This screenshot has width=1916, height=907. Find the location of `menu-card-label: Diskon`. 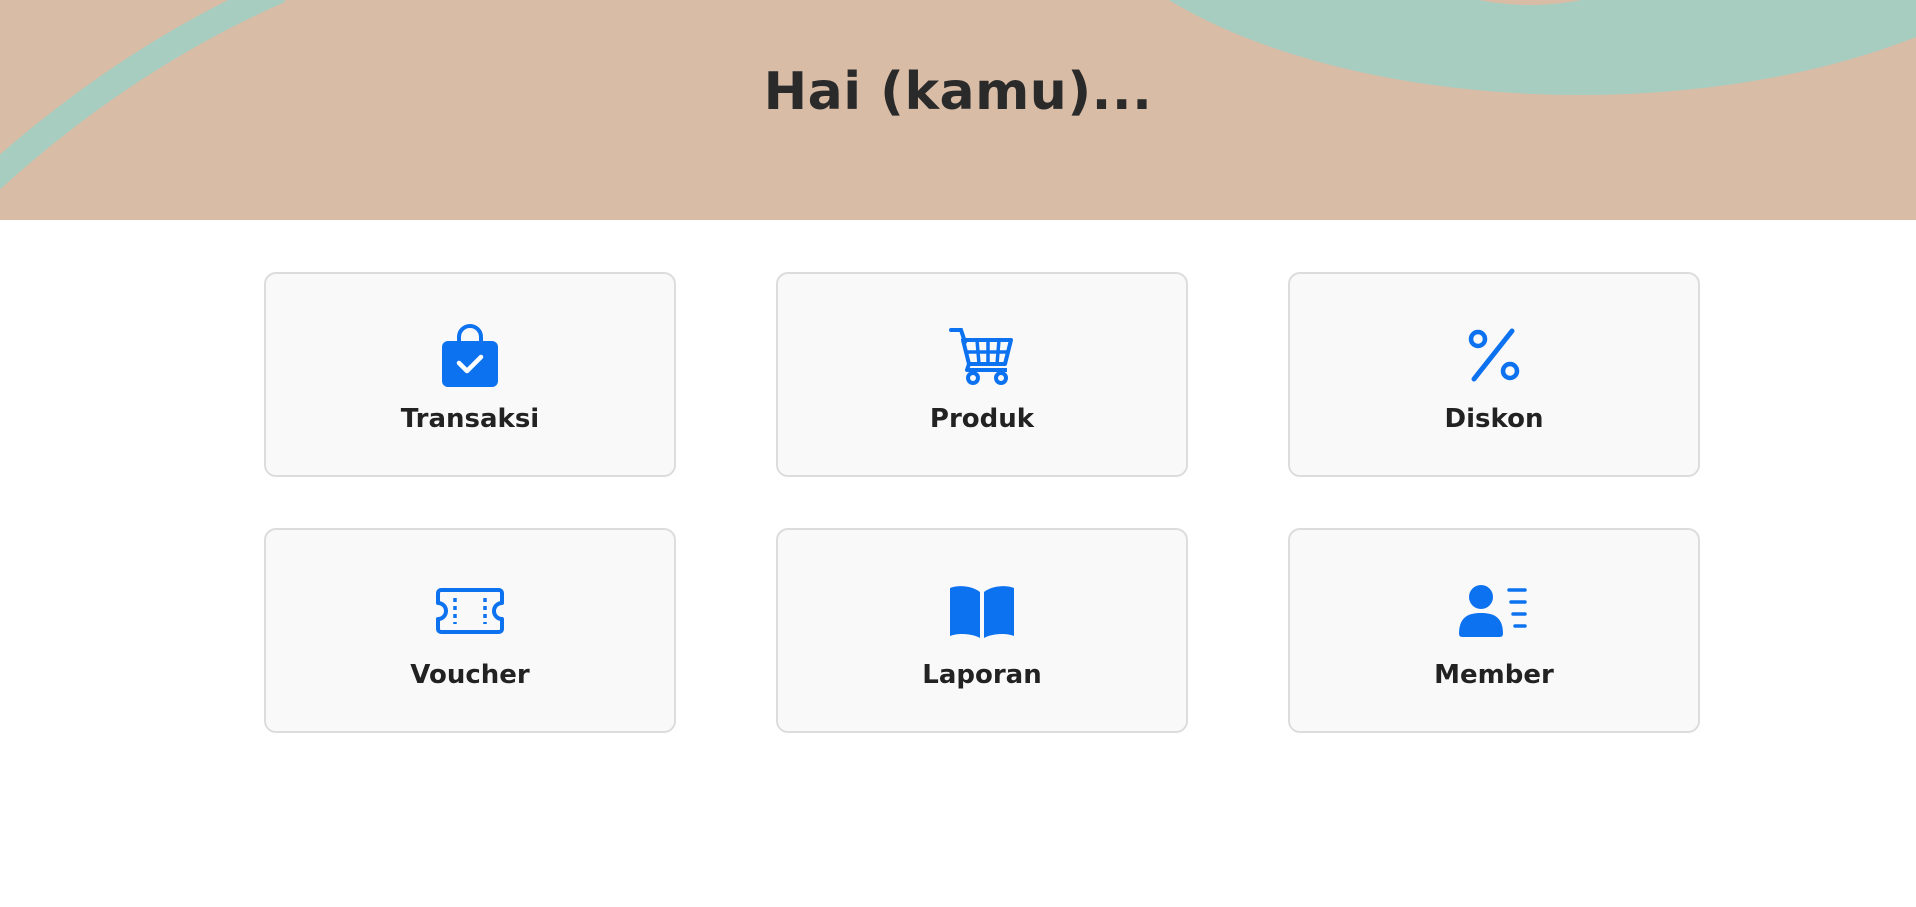

menu-card-label: Diskon is located at coordinates (1494, 419).